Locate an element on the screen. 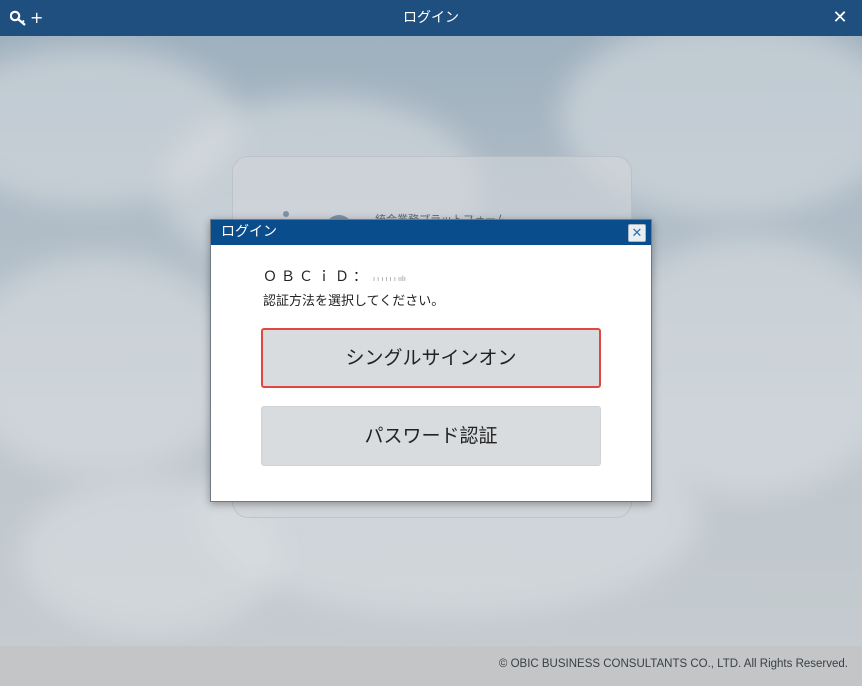 Image resolution: width=862 pixels, height=686 pixels. password-auth-button: パスワード認証 is located at coordinates (431, 436).